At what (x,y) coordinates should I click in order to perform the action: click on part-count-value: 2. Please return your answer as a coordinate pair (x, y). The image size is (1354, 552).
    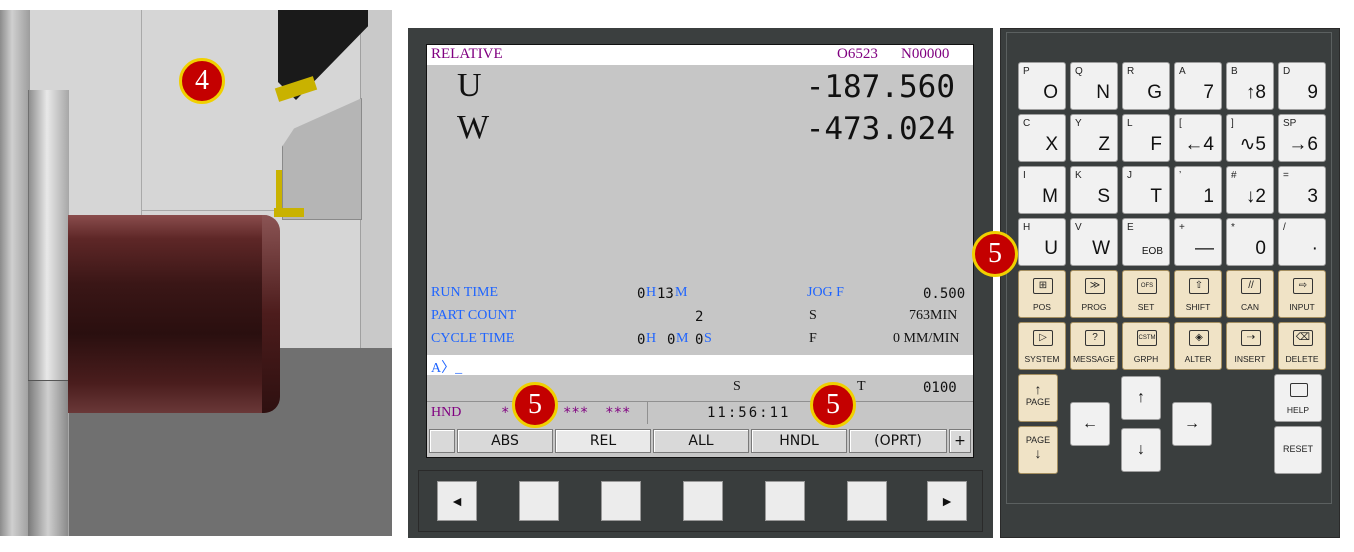
    Looking at the image, I should click on (699, 317).